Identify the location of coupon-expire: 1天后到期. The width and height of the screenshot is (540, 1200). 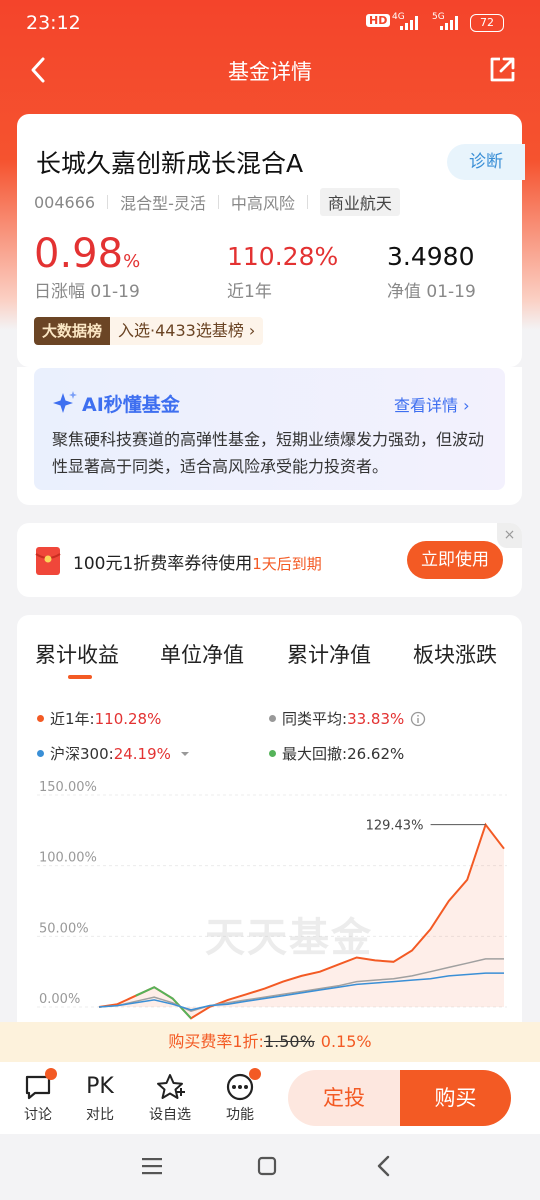
(287, 564).